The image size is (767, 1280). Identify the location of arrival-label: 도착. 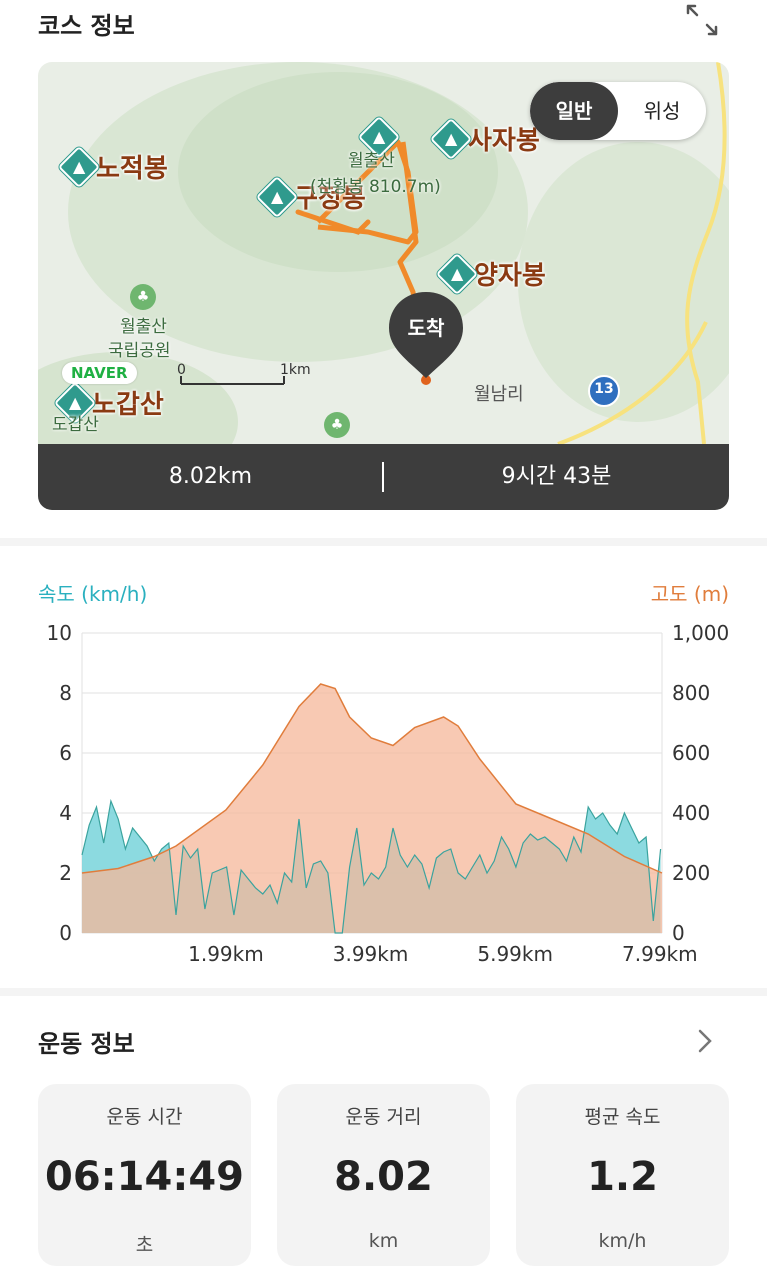
(426, 328).